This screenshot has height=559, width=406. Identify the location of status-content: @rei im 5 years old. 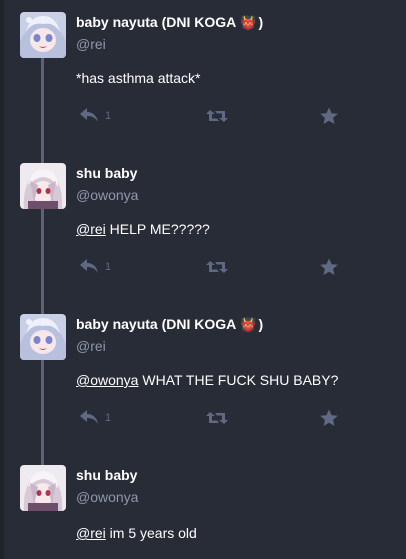
(136, 533).